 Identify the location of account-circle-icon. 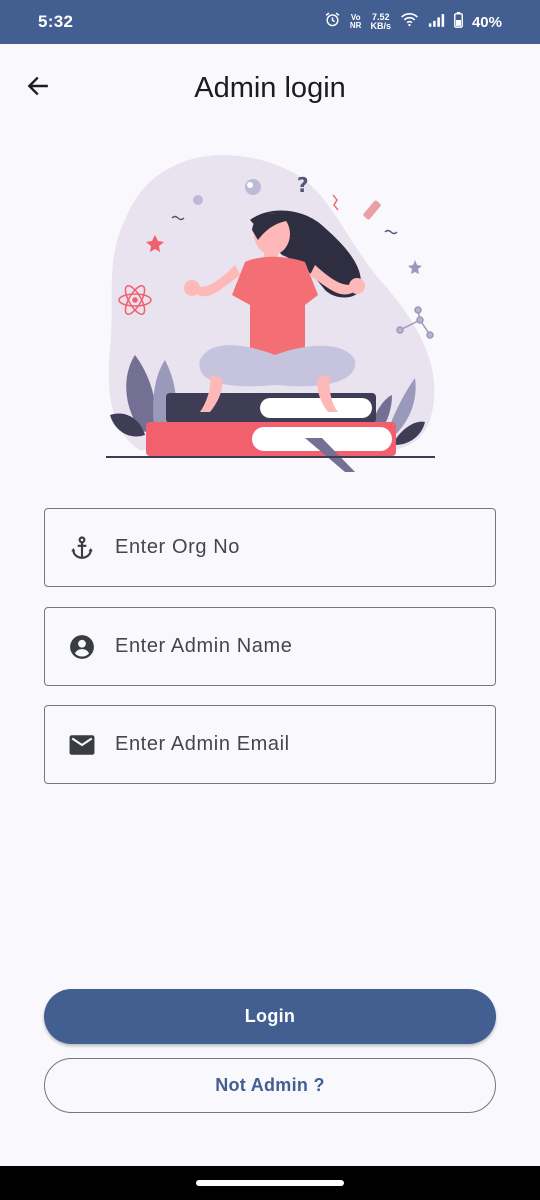
(82, 647).